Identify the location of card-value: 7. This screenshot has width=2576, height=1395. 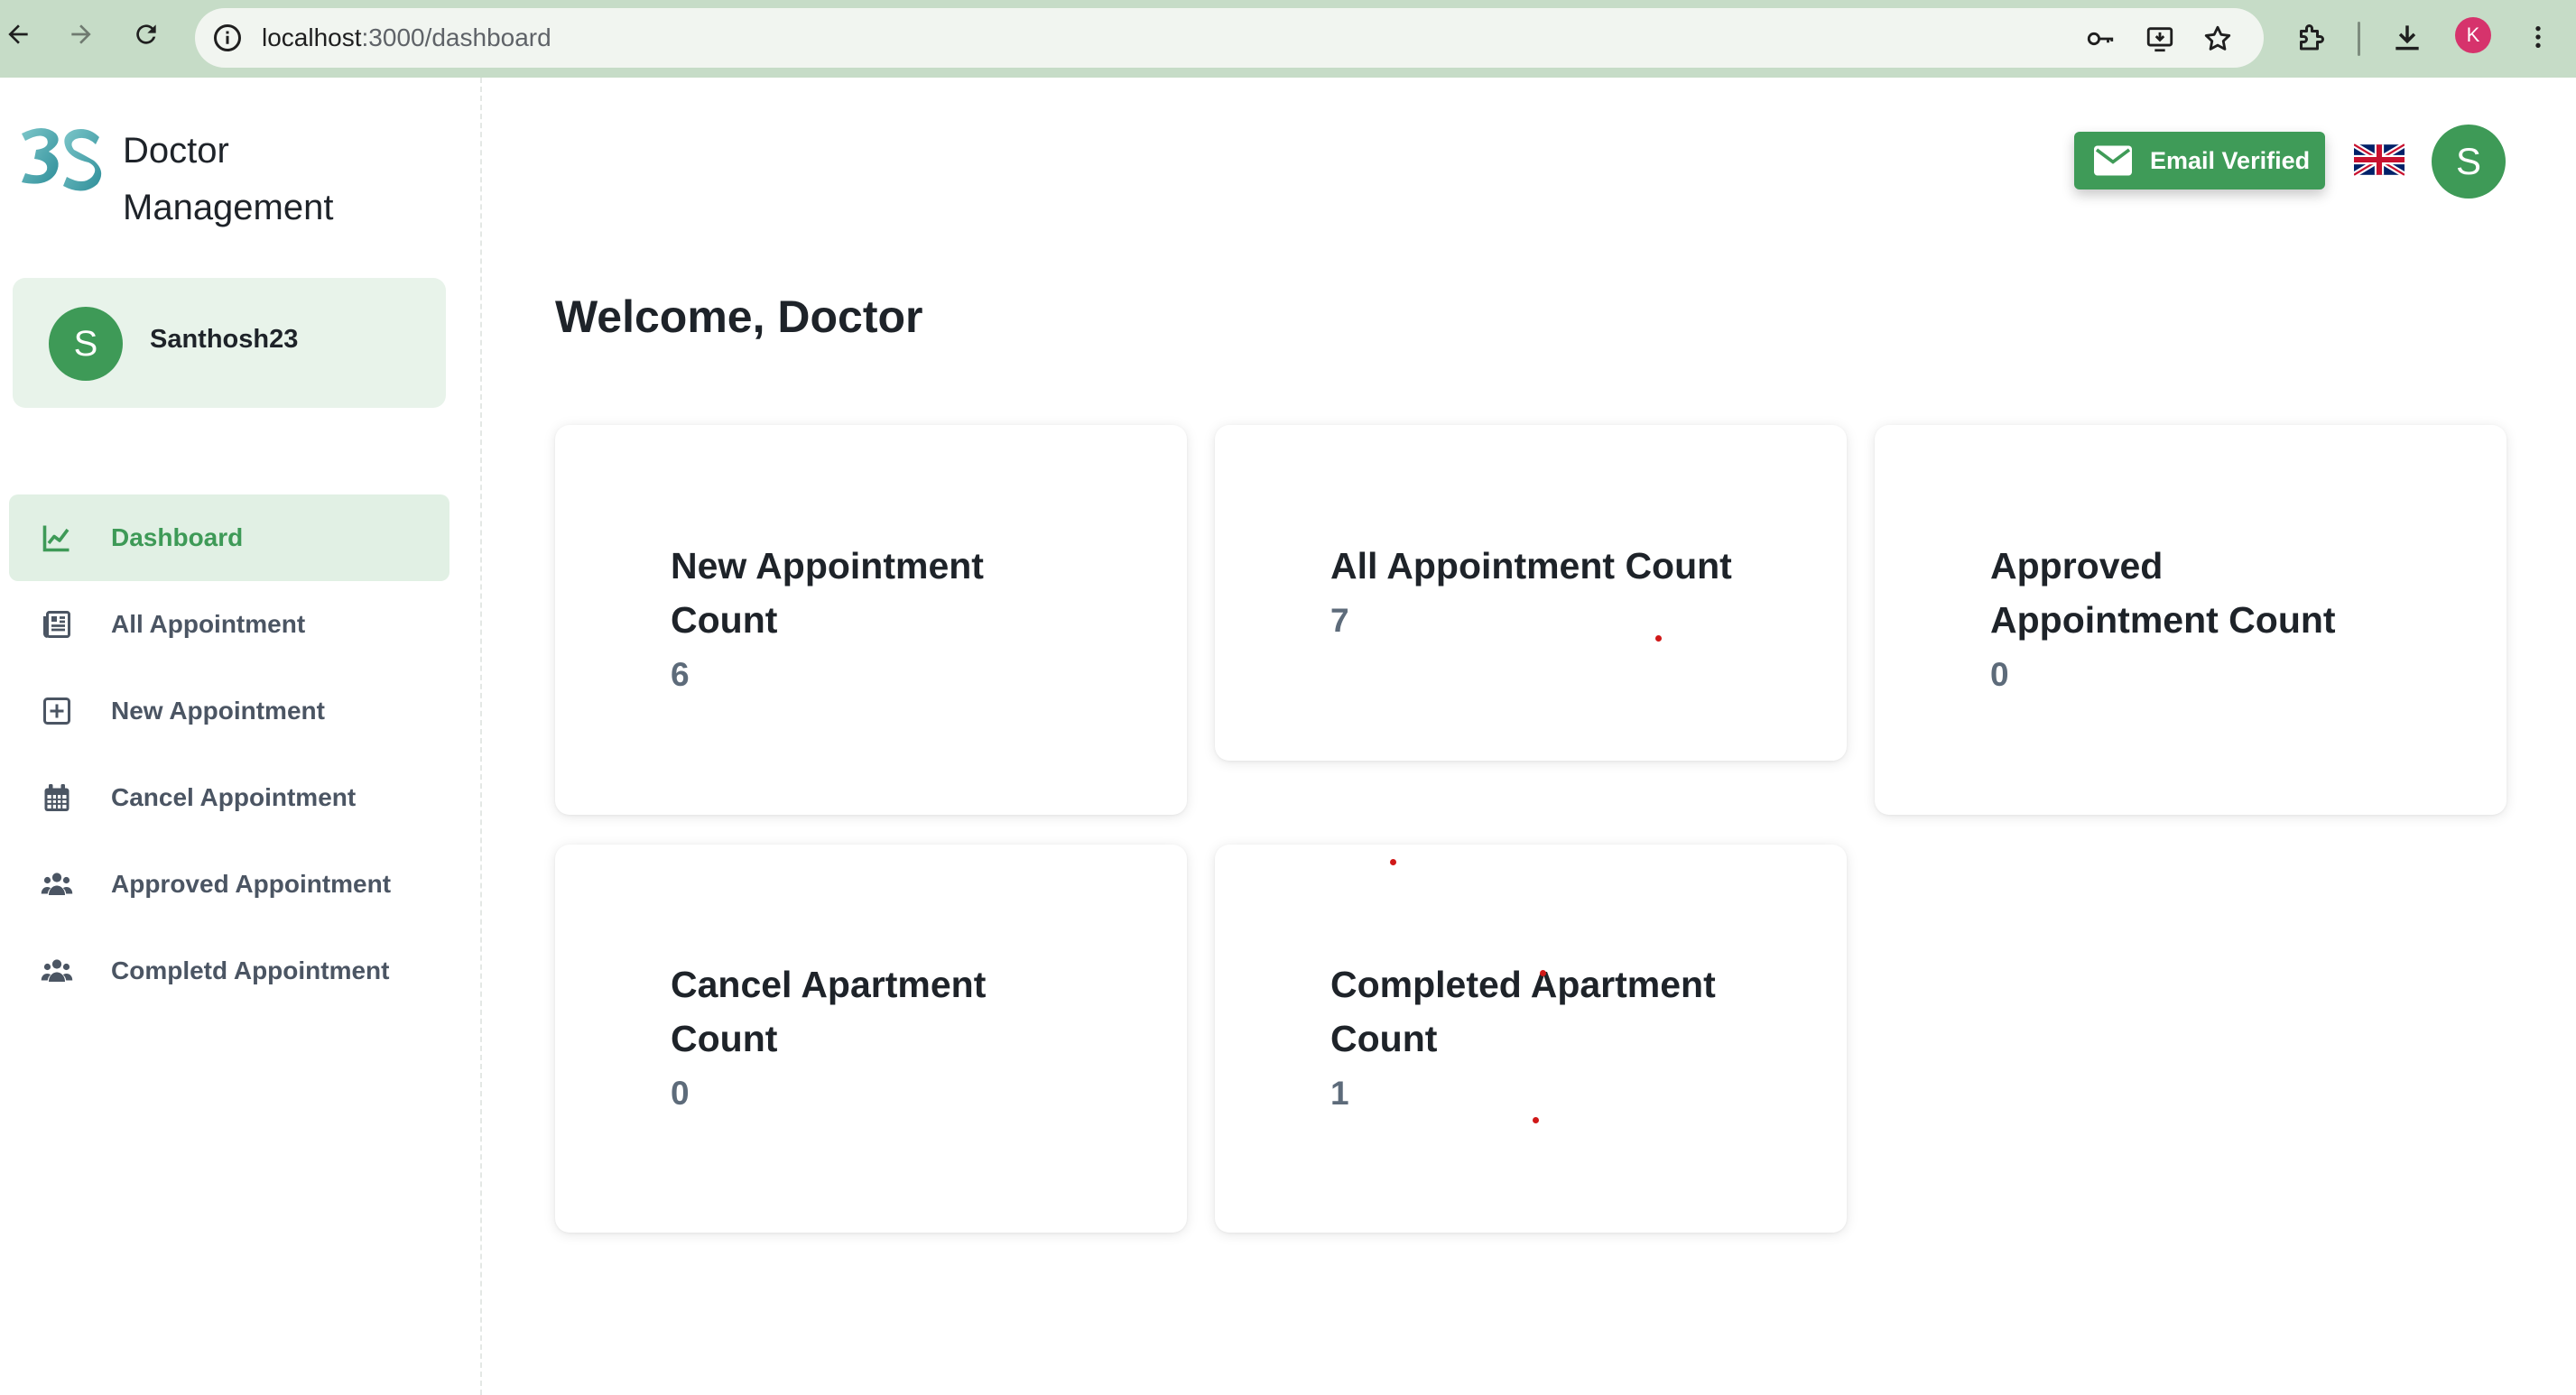
(1339, 620).